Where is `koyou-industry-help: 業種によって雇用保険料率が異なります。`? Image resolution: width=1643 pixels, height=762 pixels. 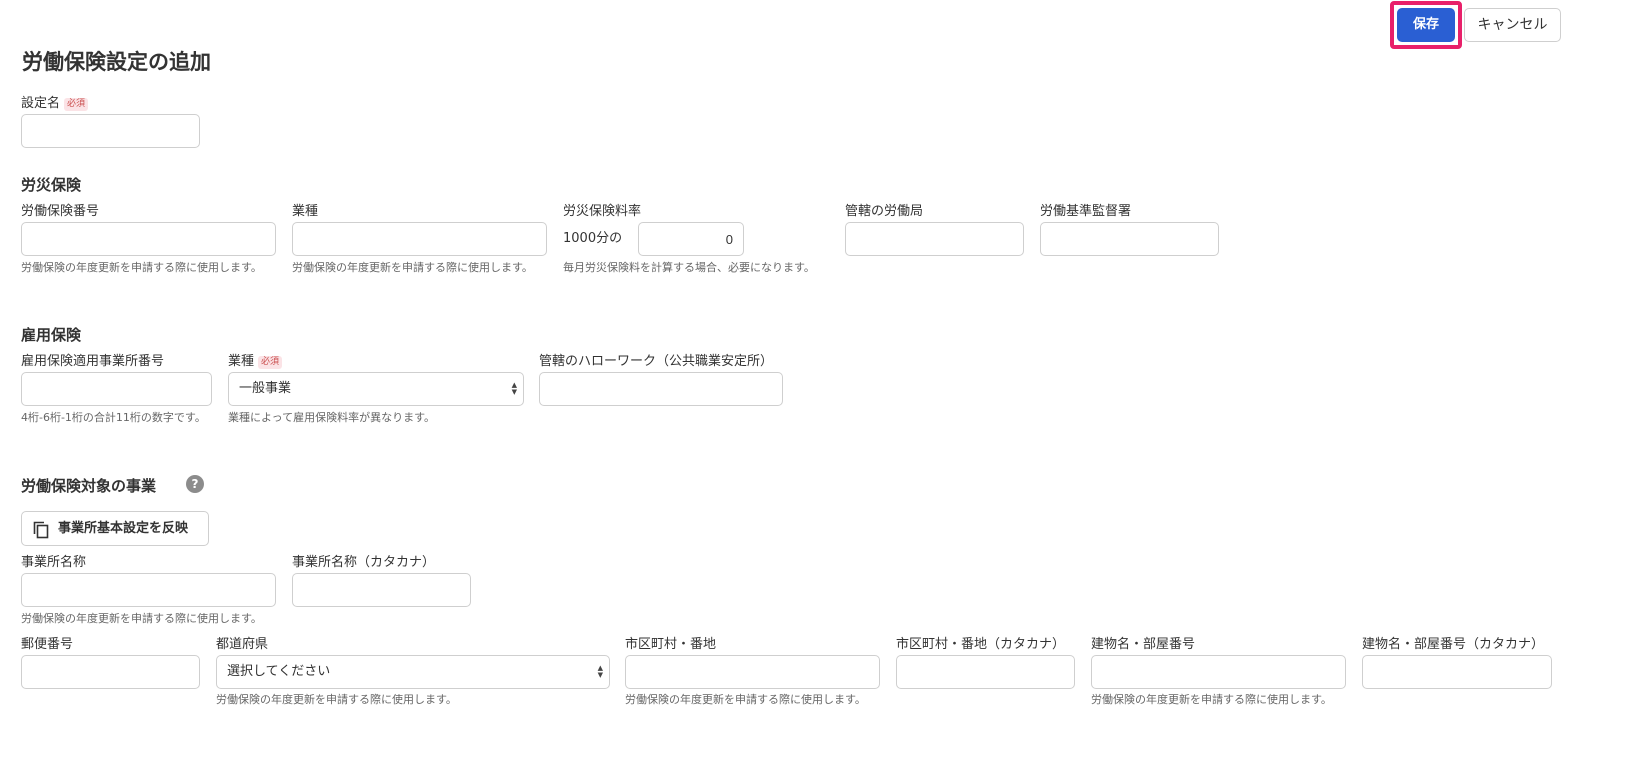
koyou-industry-help: 業種によって雇用保険料率が異なります。 is located at coordinates (332, 417).